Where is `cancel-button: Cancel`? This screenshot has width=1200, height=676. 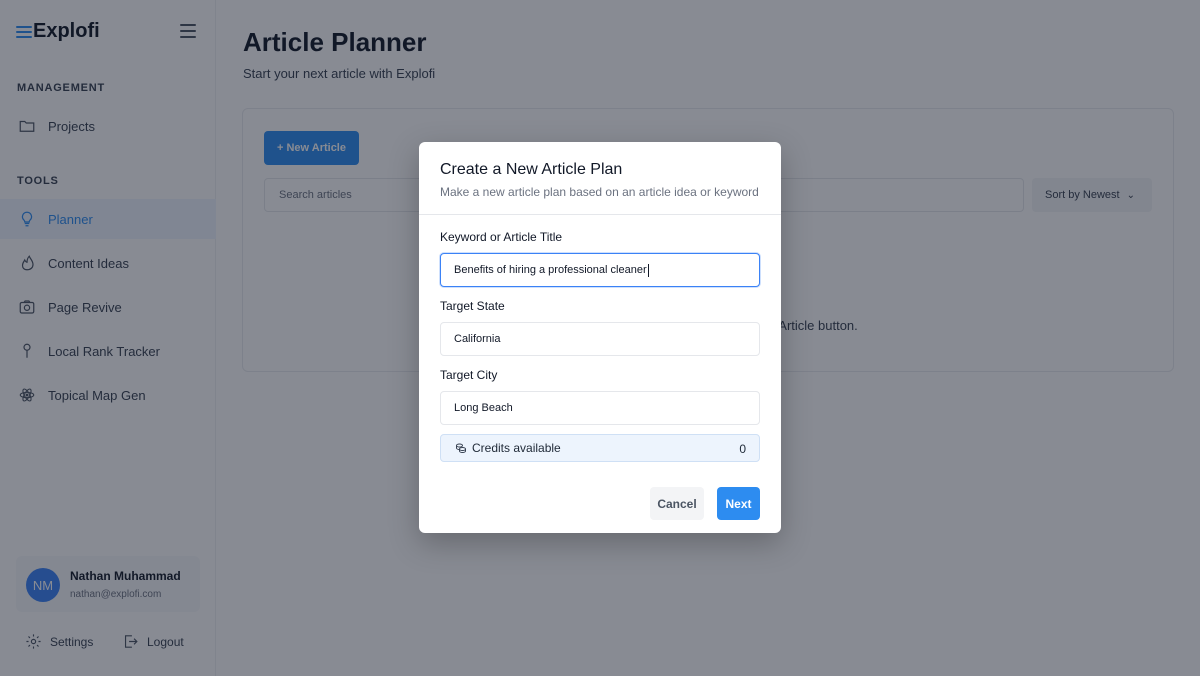 cancel-button: Cancel is located at coordinates (677, 503).